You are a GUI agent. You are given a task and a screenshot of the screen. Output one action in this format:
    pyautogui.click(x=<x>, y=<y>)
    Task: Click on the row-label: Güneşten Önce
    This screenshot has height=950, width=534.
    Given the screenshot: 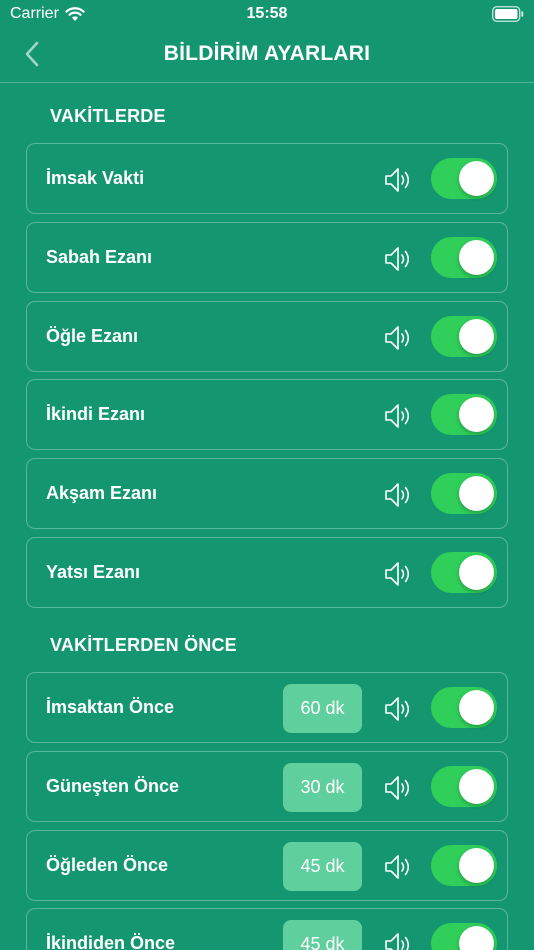 What is the action you would take?
    pyautogui.click(x=113, y=786)
    